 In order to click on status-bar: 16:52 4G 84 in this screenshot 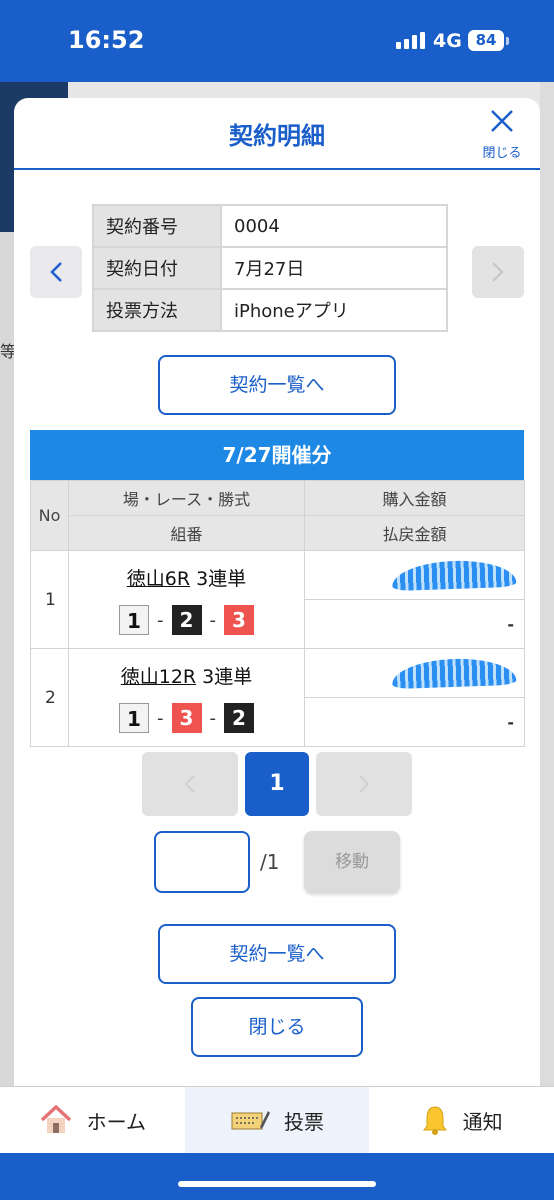, I will do `click(277, 41)`.